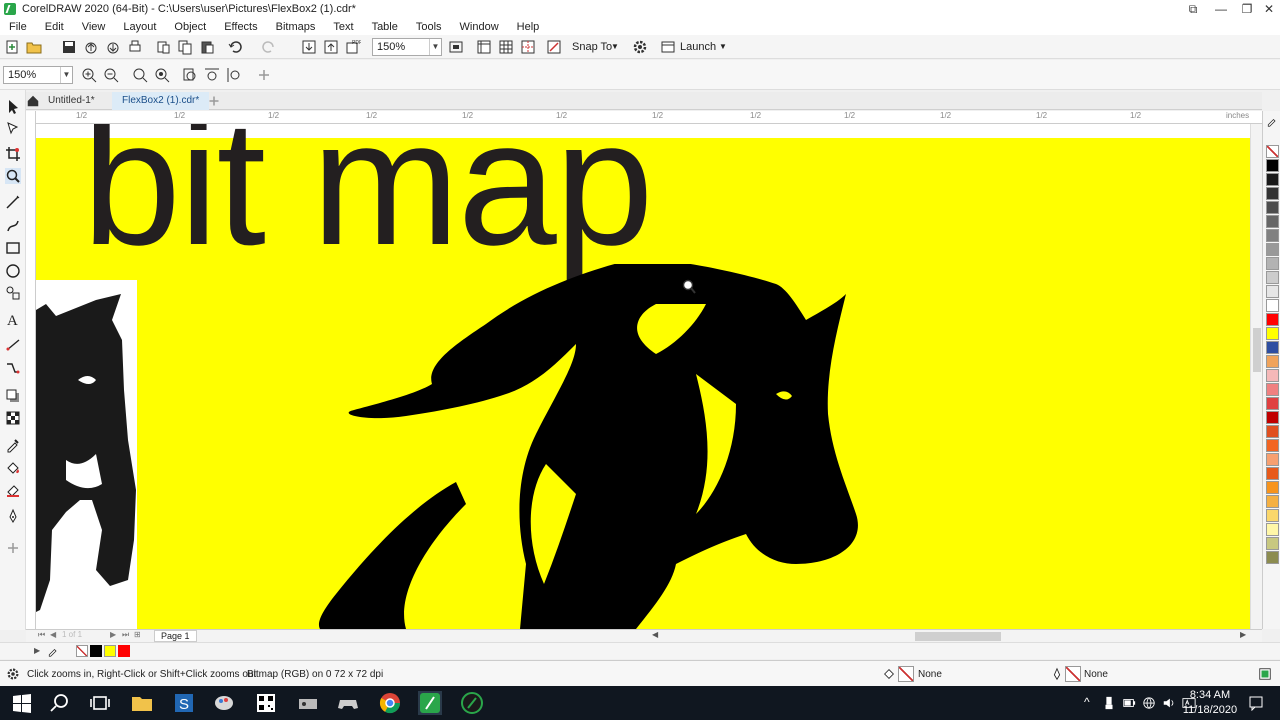 Image resolution: width=1280 pixels, height=720 pixels. Describe the element at coordinates (124, 651) in the screenshot. I see `doc-swatch-red` at that location.